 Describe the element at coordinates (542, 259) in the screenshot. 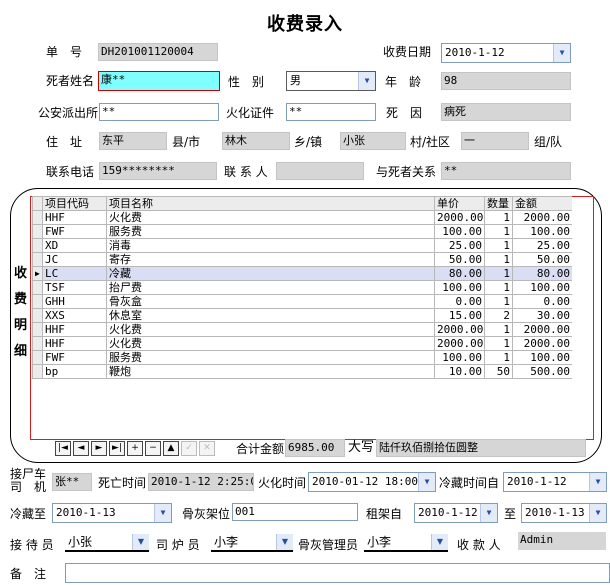

I see `cell-amount: 50.00` at that location.